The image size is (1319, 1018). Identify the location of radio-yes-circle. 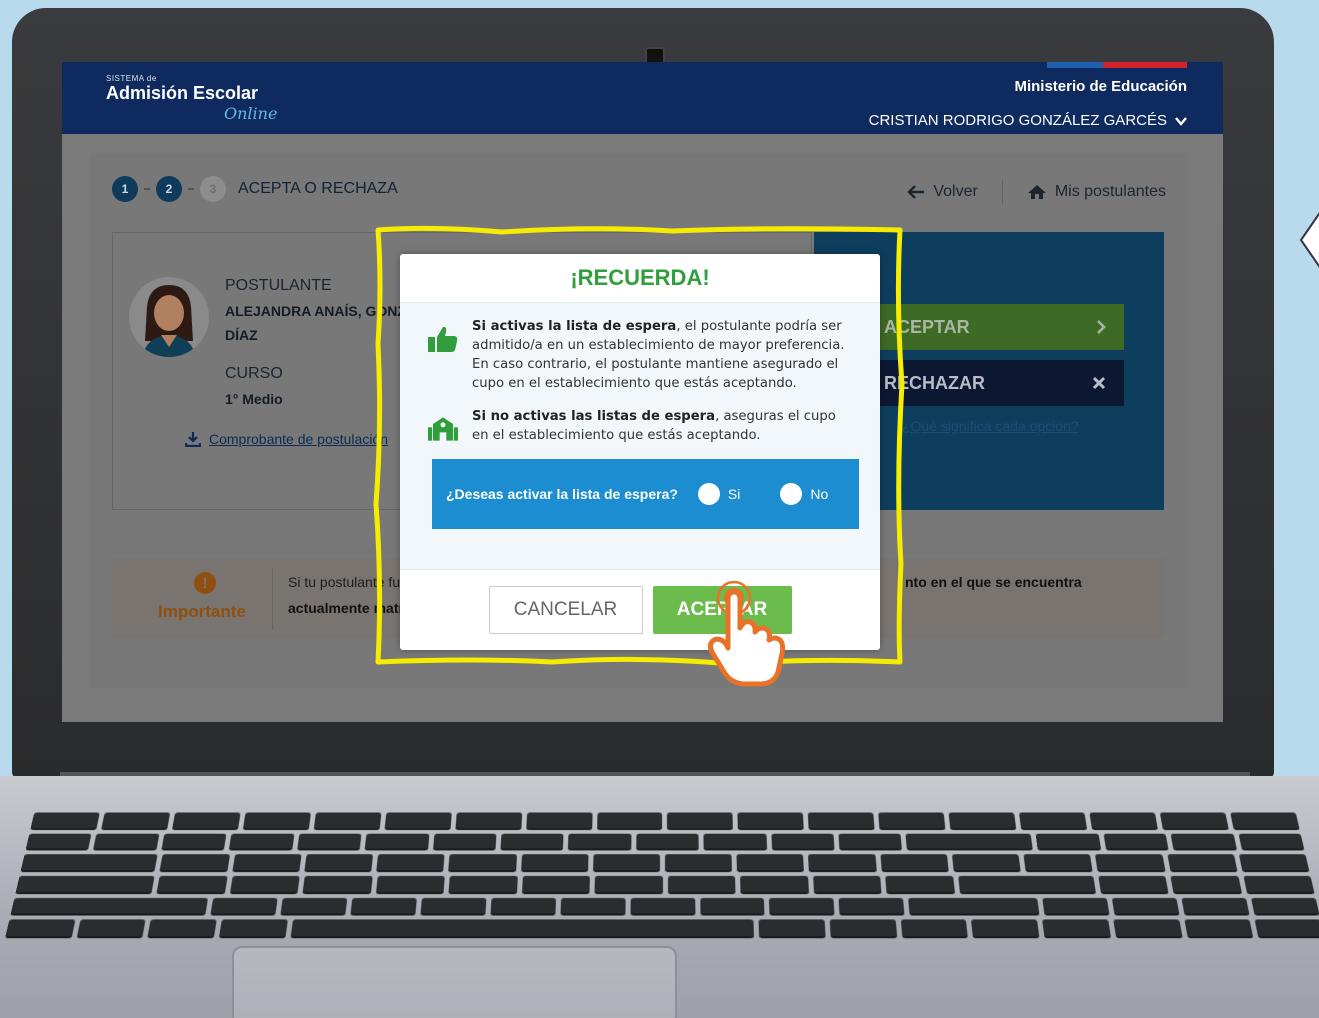
(709, 494).